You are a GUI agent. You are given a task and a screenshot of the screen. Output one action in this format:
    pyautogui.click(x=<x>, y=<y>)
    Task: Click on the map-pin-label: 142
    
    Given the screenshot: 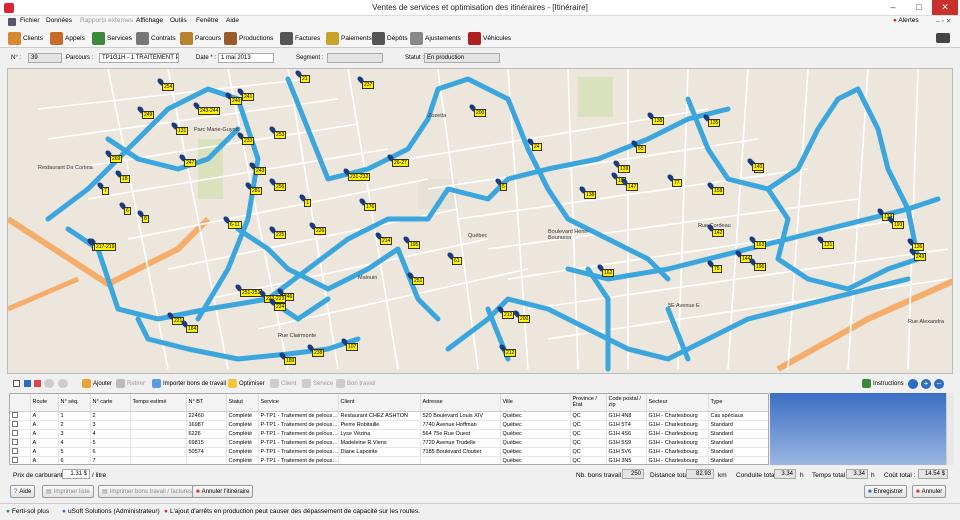 What is the action you would take?
    pyautogui.click(x=718, y=233)
    